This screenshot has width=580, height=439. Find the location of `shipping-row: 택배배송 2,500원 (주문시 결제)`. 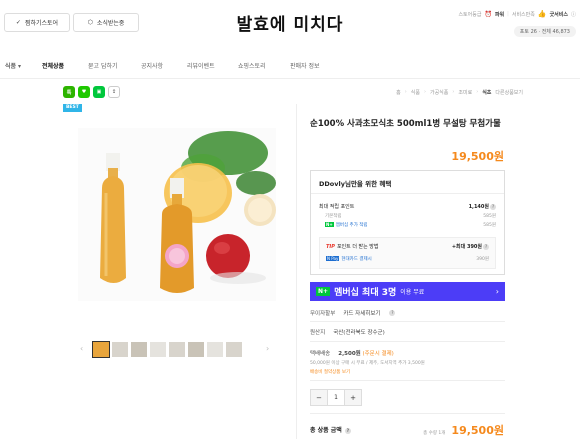

shipping-row: 택배배송 2,500원 (주문시 결제) is located at coordinates (352, 353).